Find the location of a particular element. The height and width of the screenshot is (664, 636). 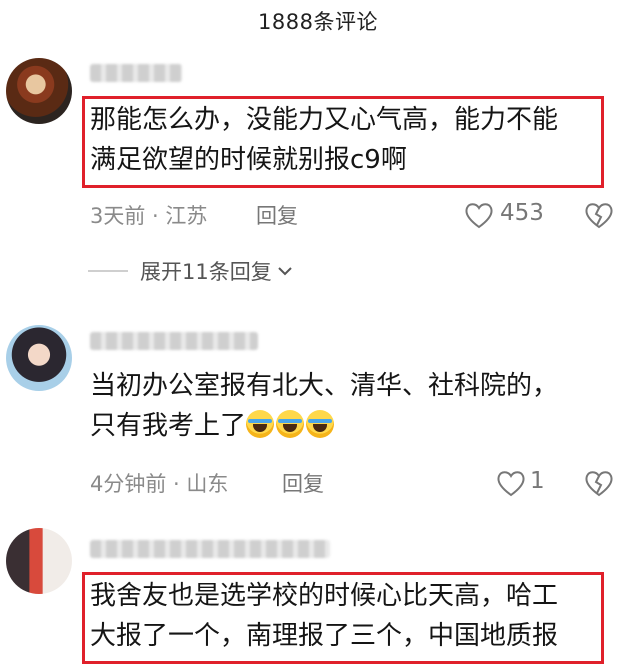

comment-meta: 3天前 · 江苏 is located at coordinates (149, 216).